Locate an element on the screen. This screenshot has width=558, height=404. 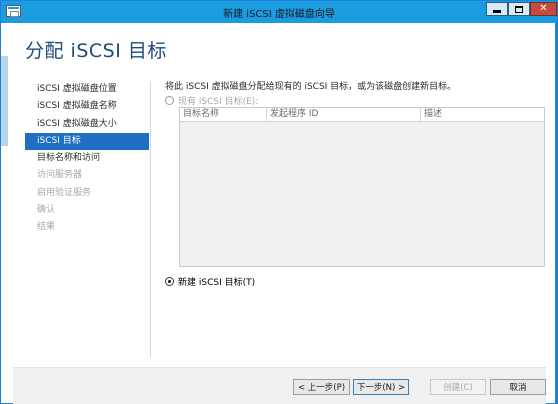
table-header: 目标名称 发起程序 ID 描述 is located at coordinates (362, 115).